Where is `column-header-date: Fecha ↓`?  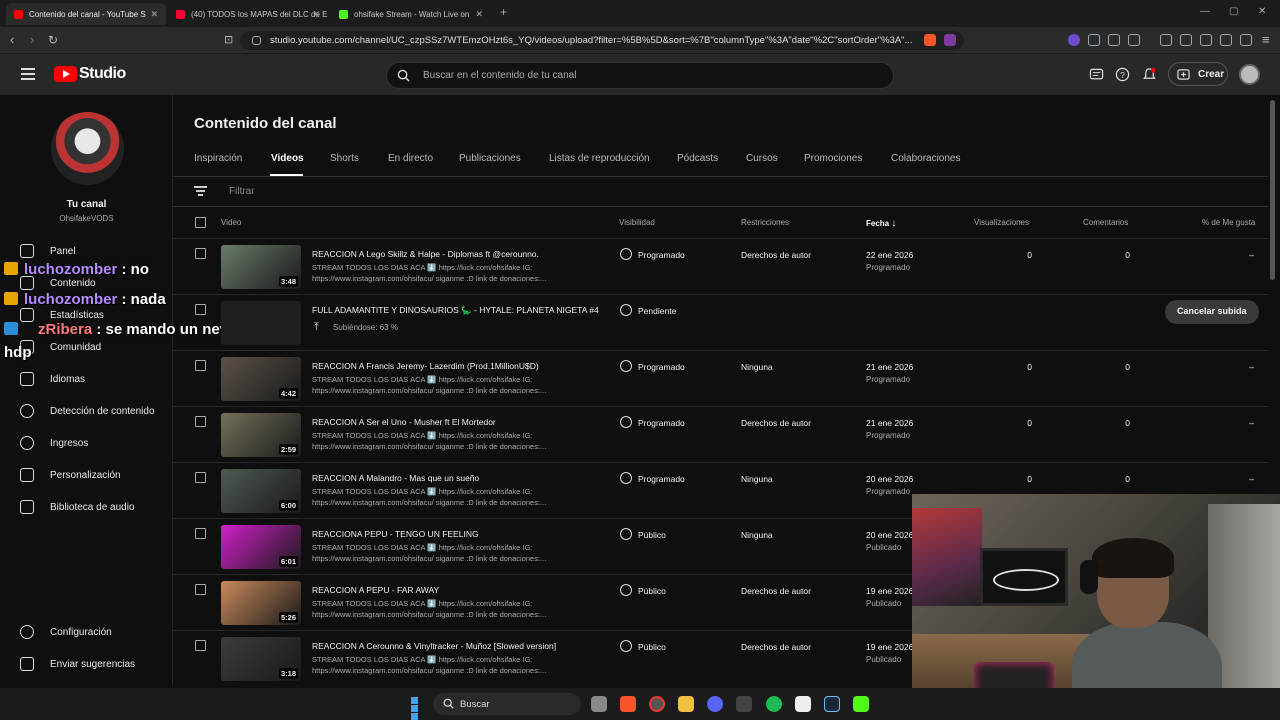
column-header-date: Fecha ↓ is located at coordinates (881, 223).